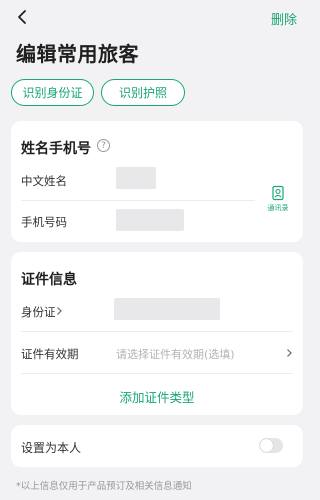 Image resolution: width=320 pixels, height=500 pixels. I want to click on validity-selector: 请选择证件有效期(选填), so click(175, 354).